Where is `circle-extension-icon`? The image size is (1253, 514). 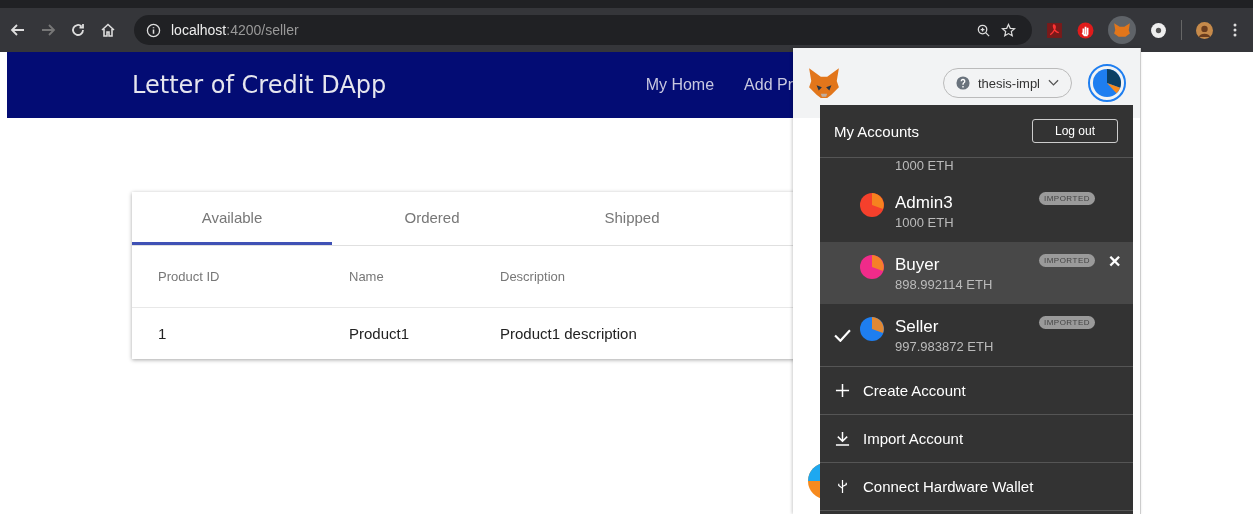 circle-extension-icon is located at coordinates (1158, 30).